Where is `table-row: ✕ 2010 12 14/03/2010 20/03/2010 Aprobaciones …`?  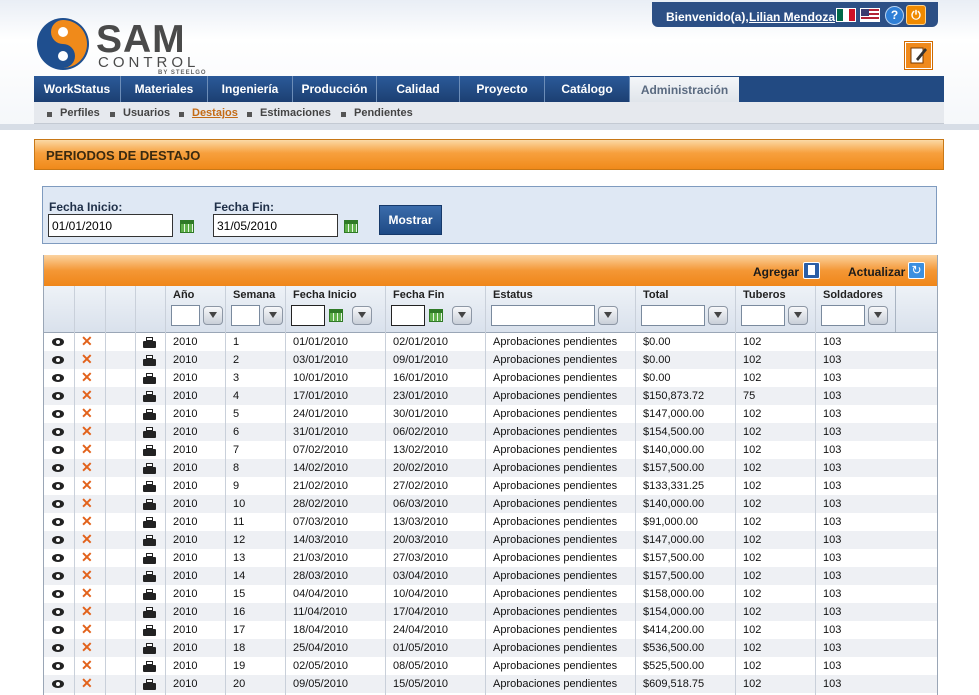
table-row: ✕ 2010 12 14/03/2010 20/03/2010 Aprobaciones … is located at coordinates (490, 540).